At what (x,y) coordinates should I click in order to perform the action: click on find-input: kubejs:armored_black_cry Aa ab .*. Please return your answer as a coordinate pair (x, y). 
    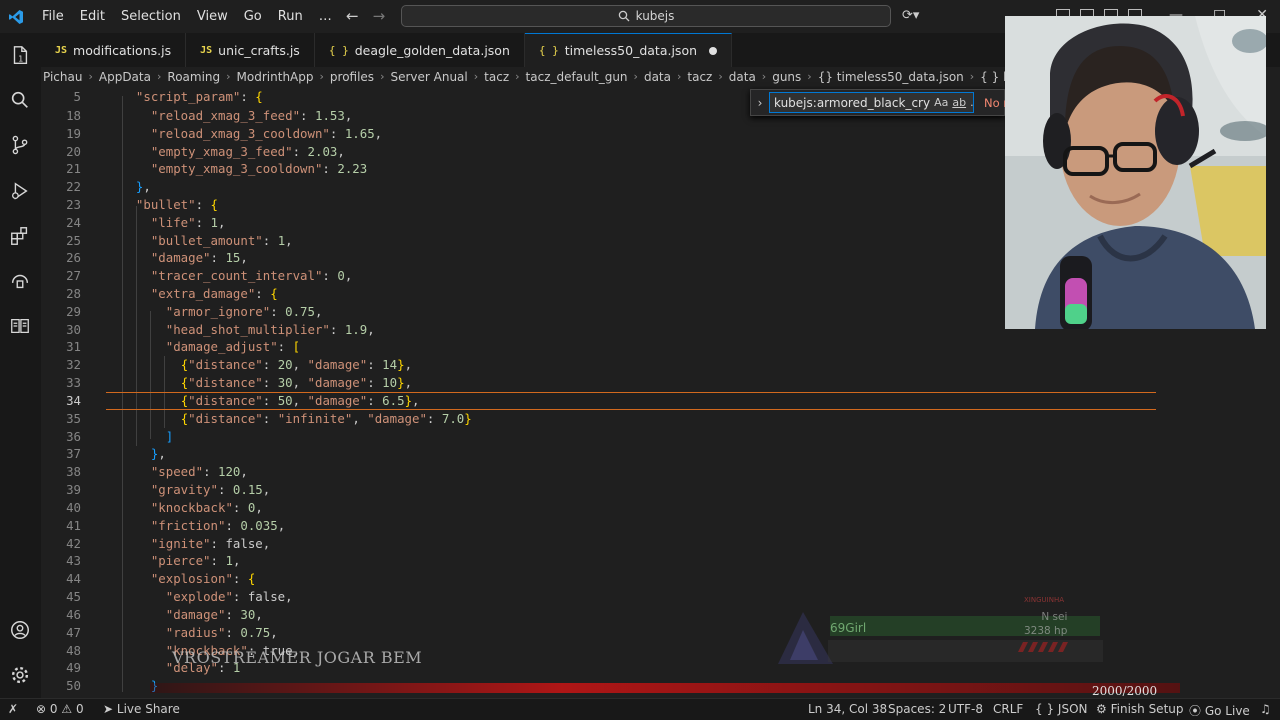
    Looking at the image, I should click on (871, 102).